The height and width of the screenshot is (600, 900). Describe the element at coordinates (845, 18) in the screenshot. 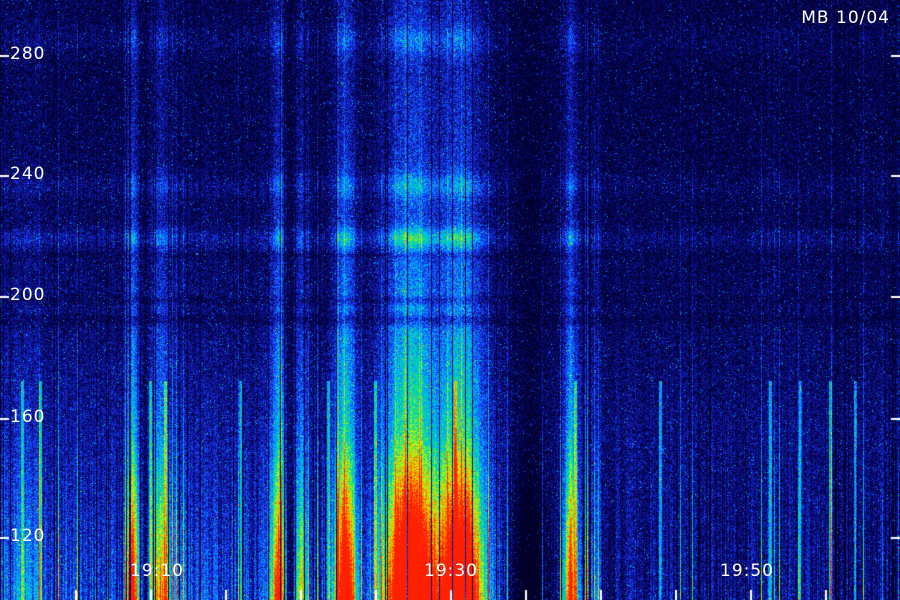

I see `chart-title: MB 10/04` at that location.